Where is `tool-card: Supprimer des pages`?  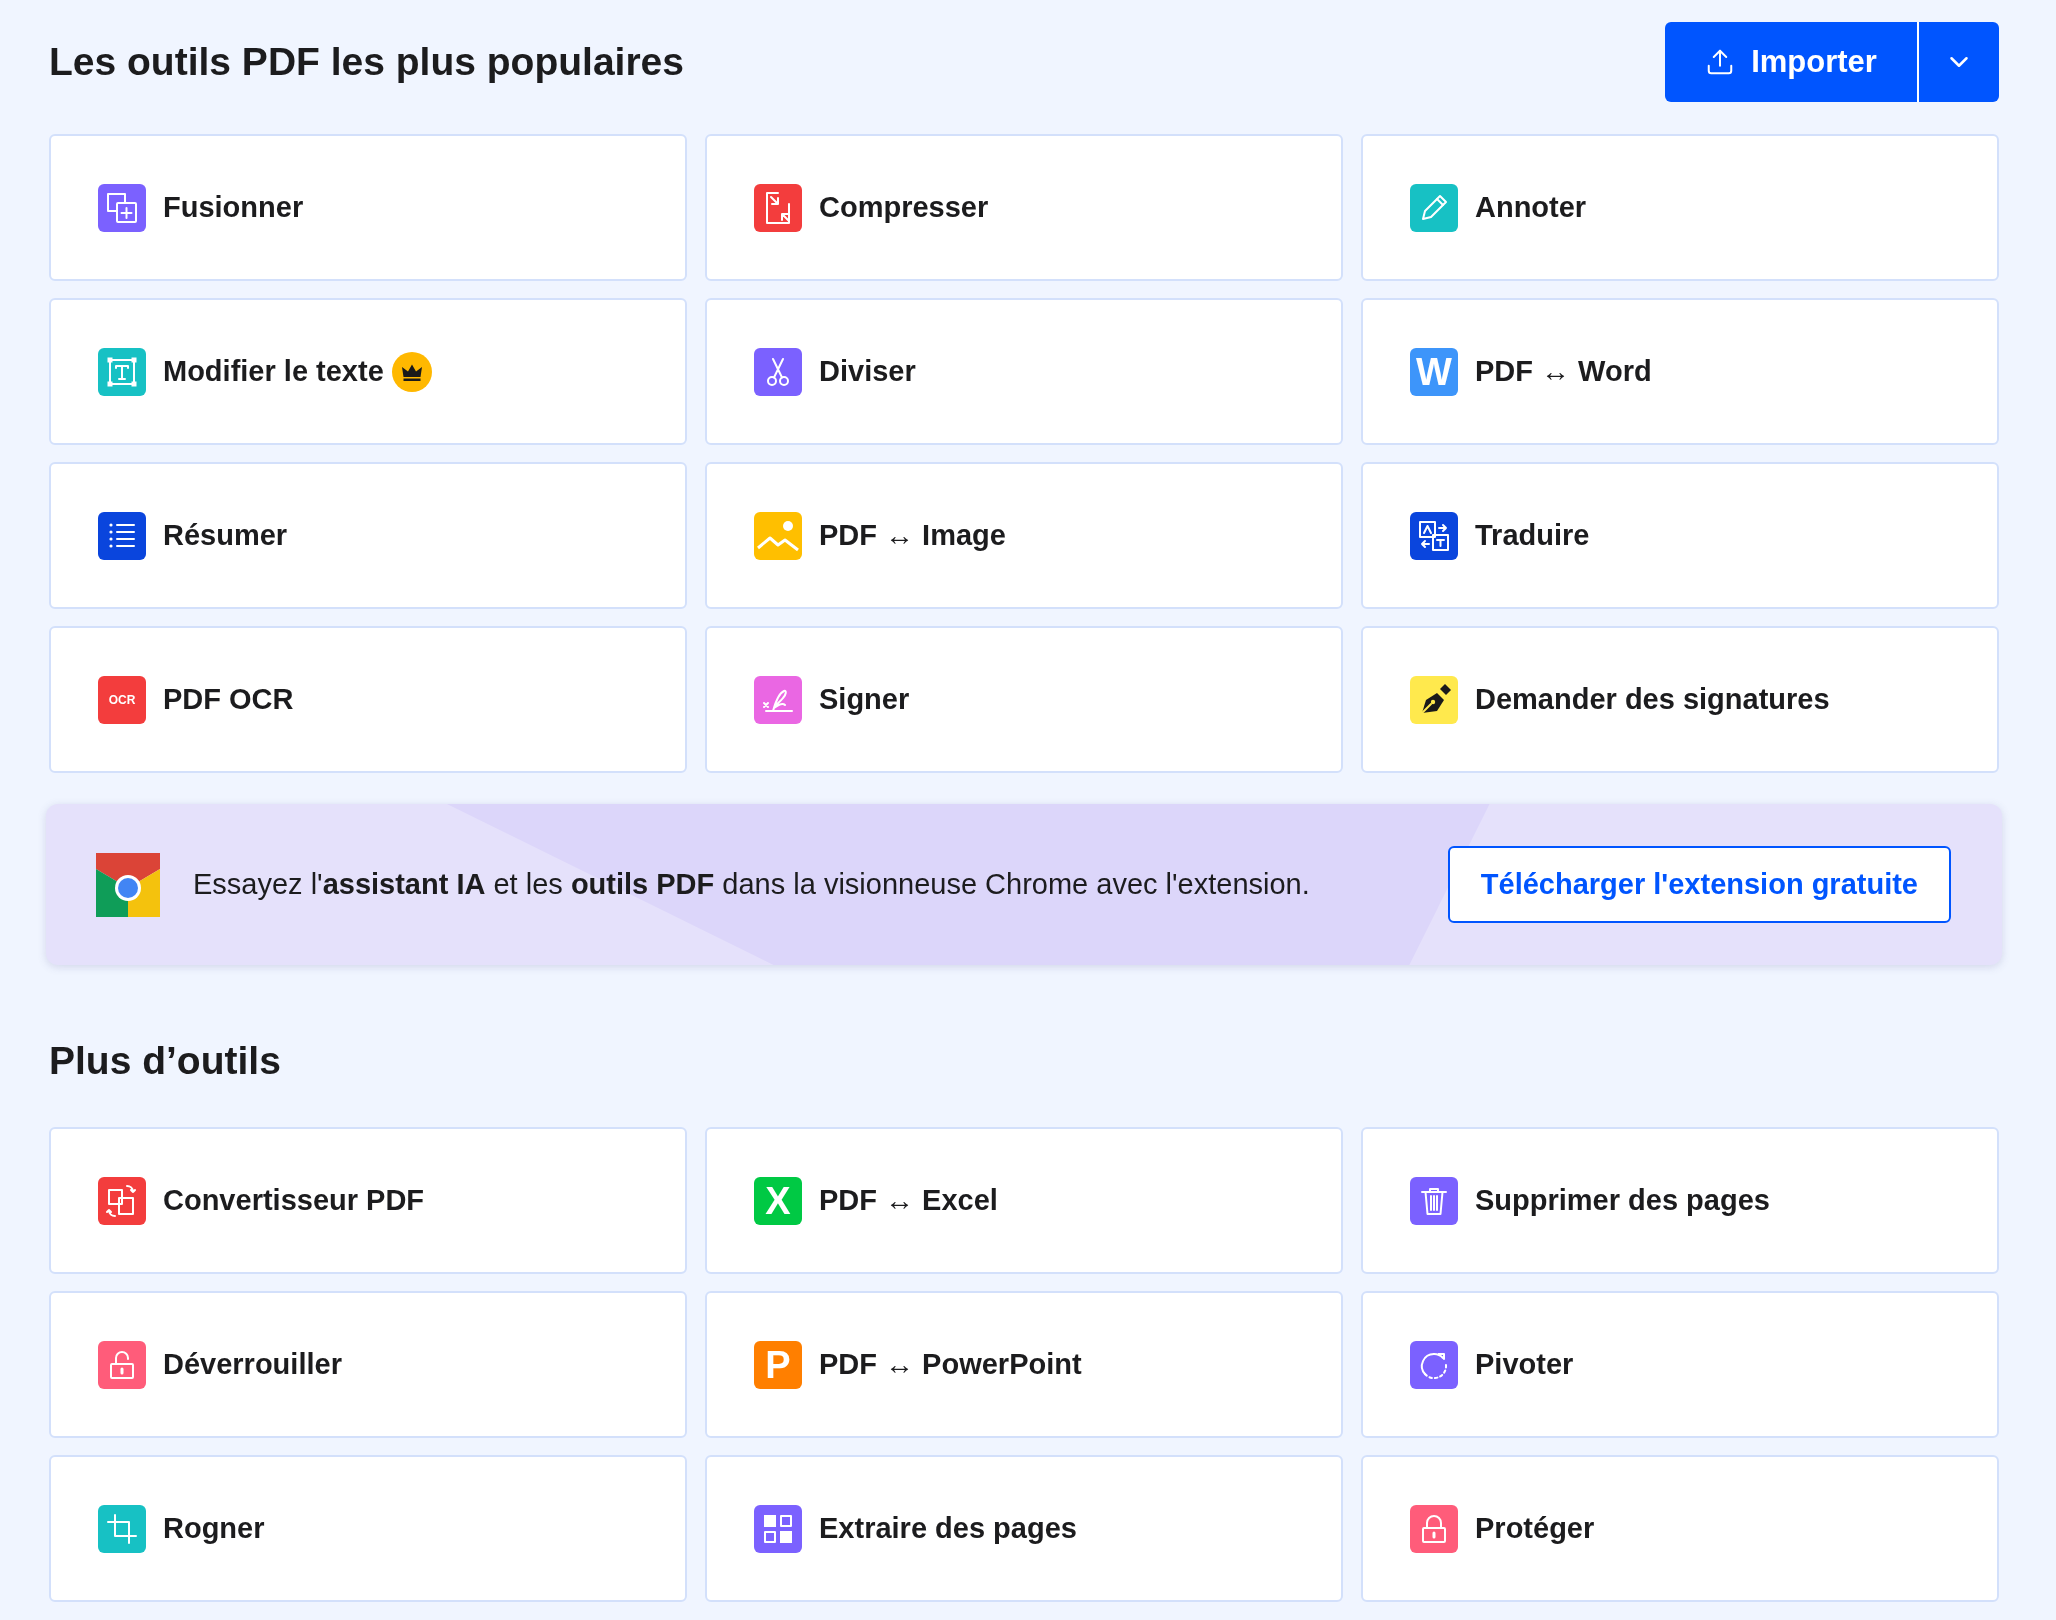
tool-card: Supprimer des pages is located at coordinates (1680, 1200).